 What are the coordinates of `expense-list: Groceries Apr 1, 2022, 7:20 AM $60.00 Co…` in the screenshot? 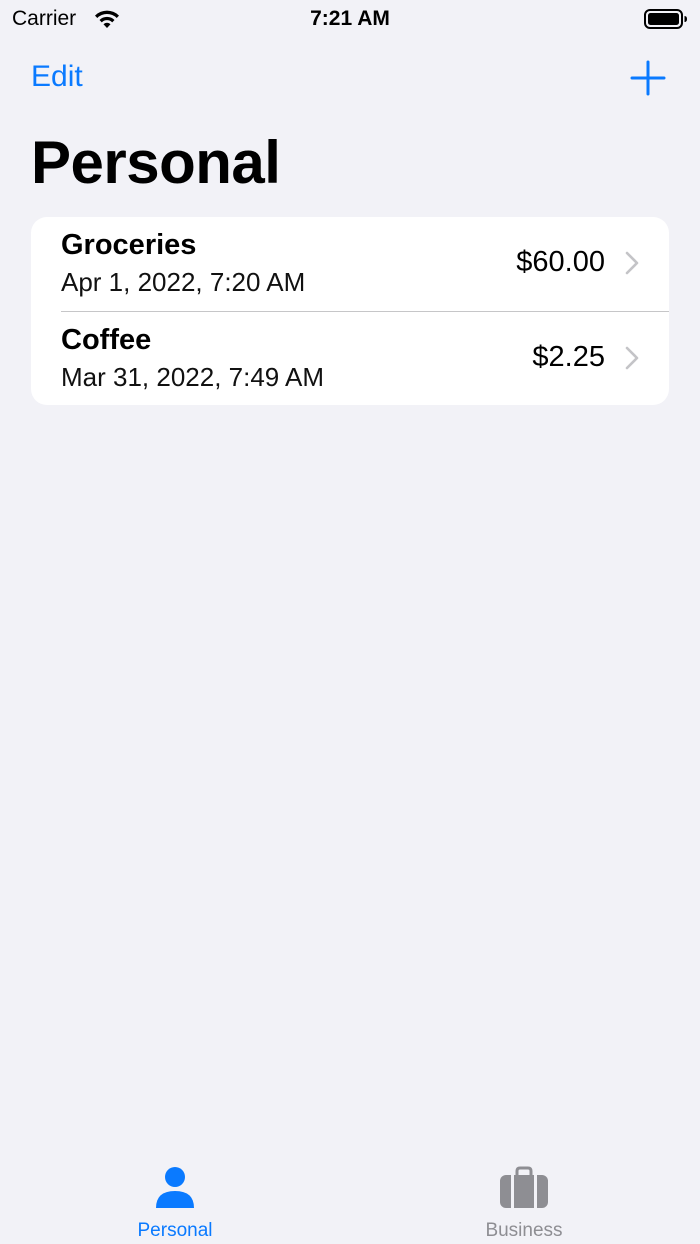 It's located at (350, 311).